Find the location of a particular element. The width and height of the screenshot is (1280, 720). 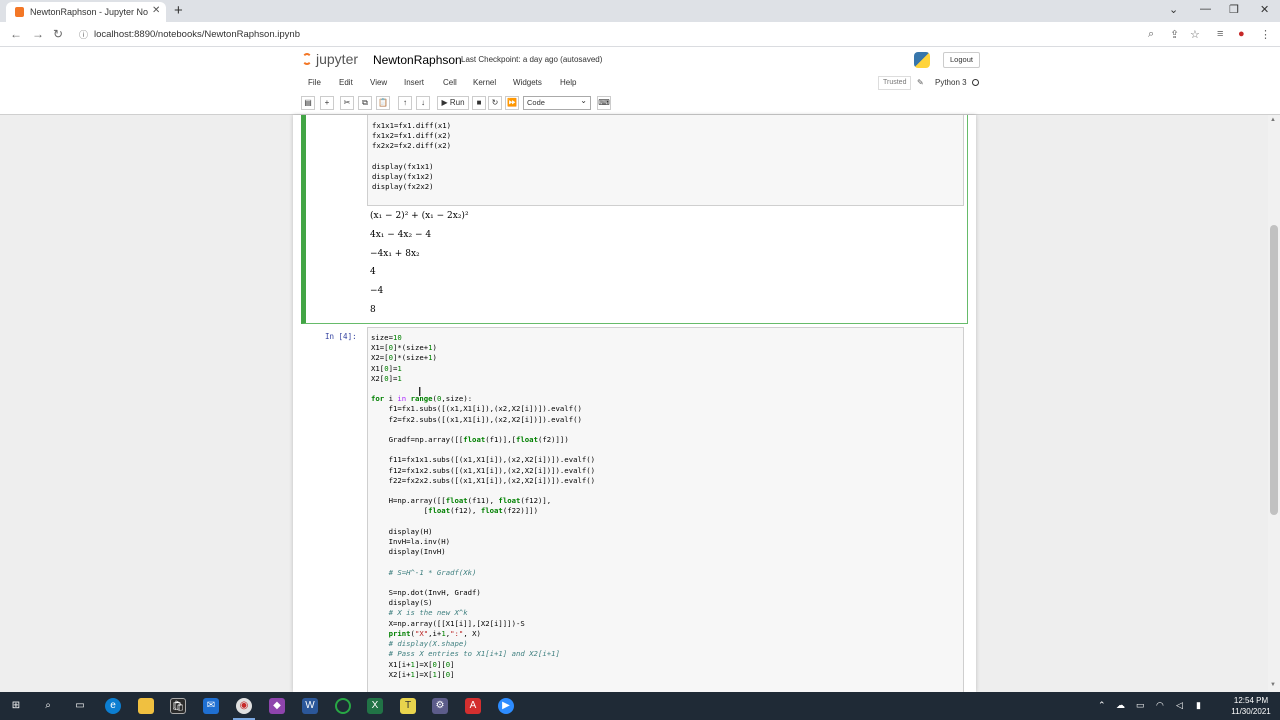

jupyter-logo-icon is located at coordinates (307, 59).